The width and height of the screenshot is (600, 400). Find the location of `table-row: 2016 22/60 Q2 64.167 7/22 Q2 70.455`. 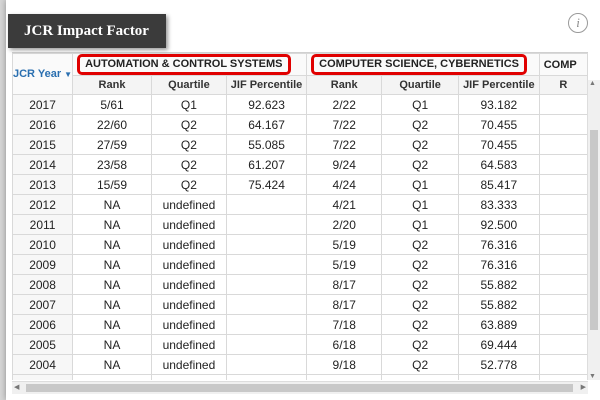

table-row: 2016 22/60 Q2 64.167 7/22 Q2 70.455 is located at coordinates (300, 124).